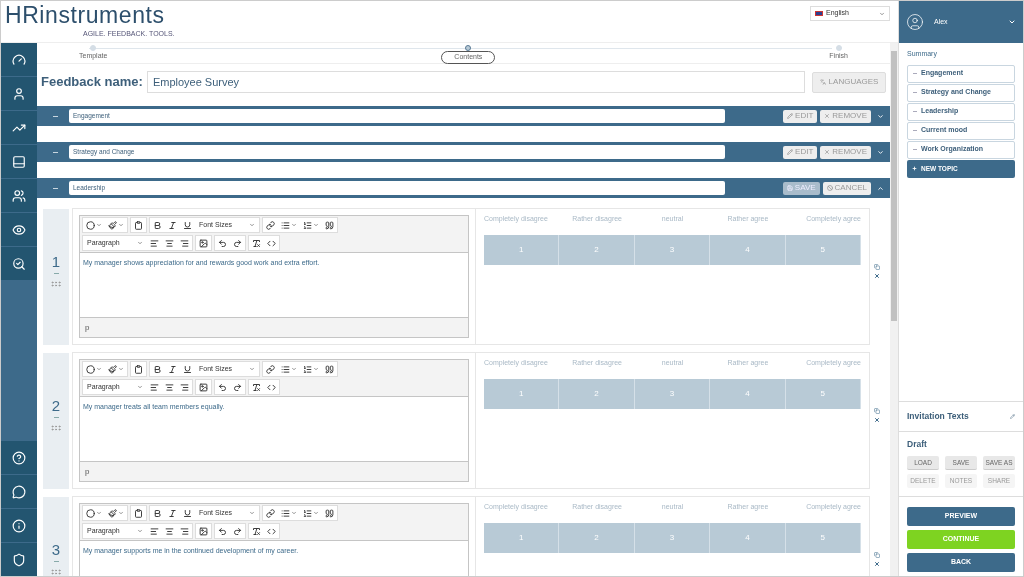 The height and width of the screenshot is (577, 1024). Describe the element at coordinates (56, 549) in the screenshot. I see `question-number: 3` at that location.